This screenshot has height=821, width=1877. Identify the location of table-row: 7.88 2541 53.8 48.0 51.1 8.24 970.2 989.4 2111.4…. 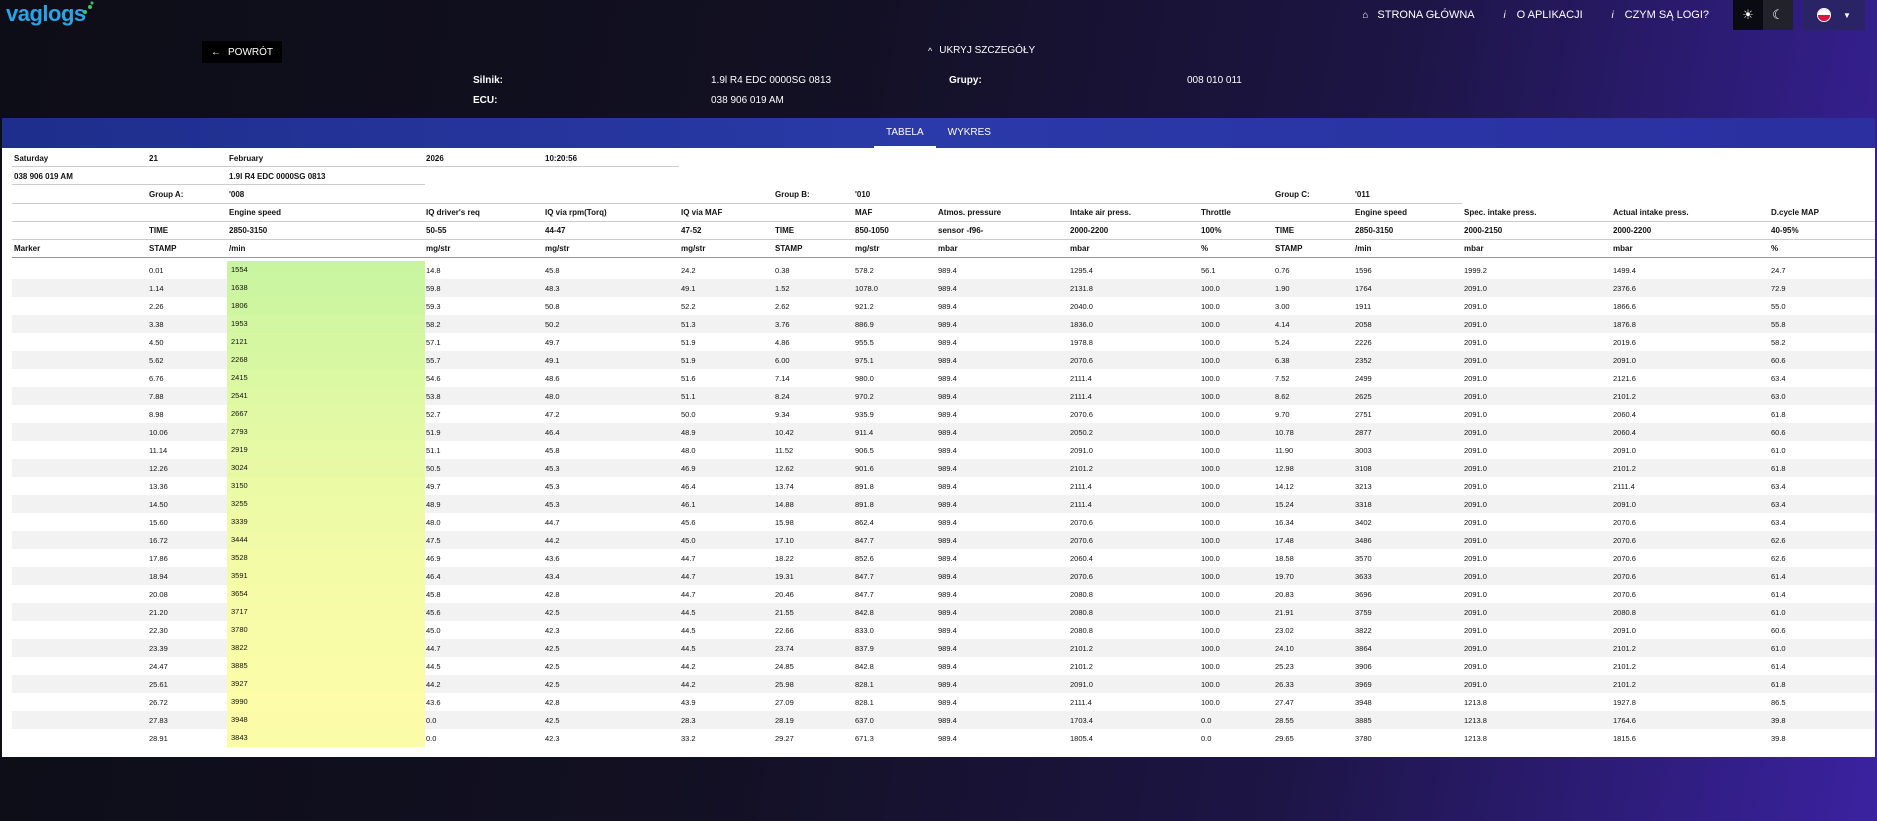
(943, 396).